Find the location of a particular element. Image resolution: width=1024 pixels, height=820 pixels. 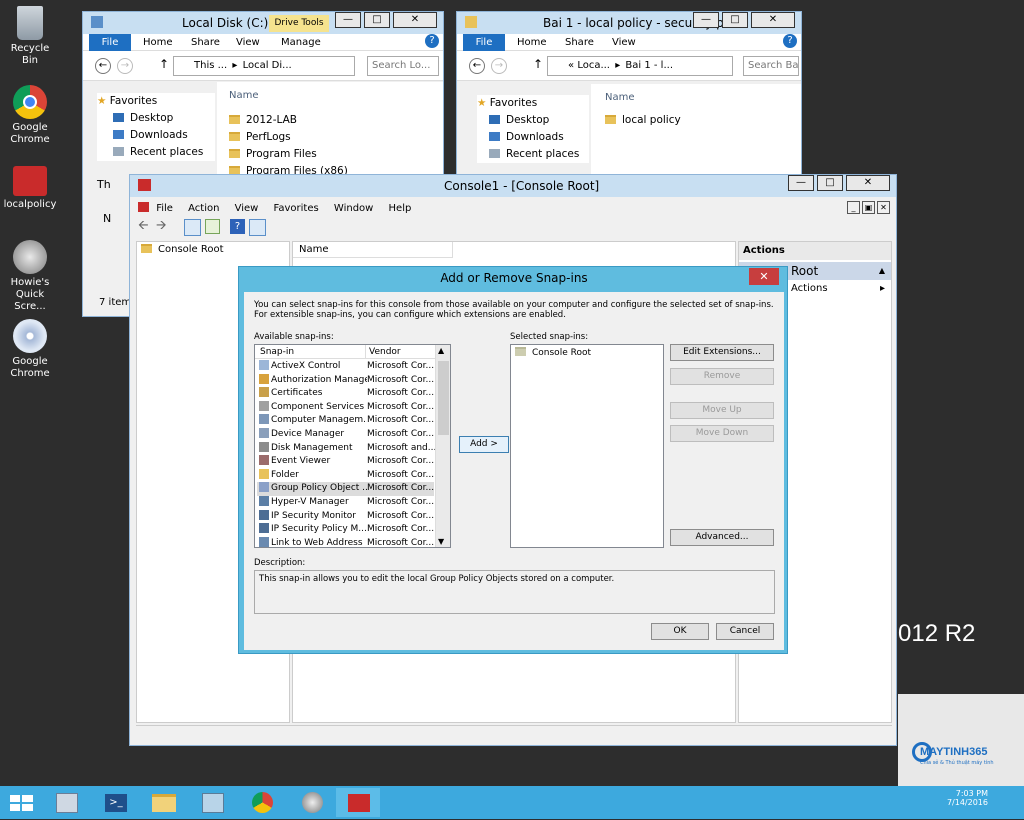

breadcrumb-overflow: « is located at coordinates (571, 65).